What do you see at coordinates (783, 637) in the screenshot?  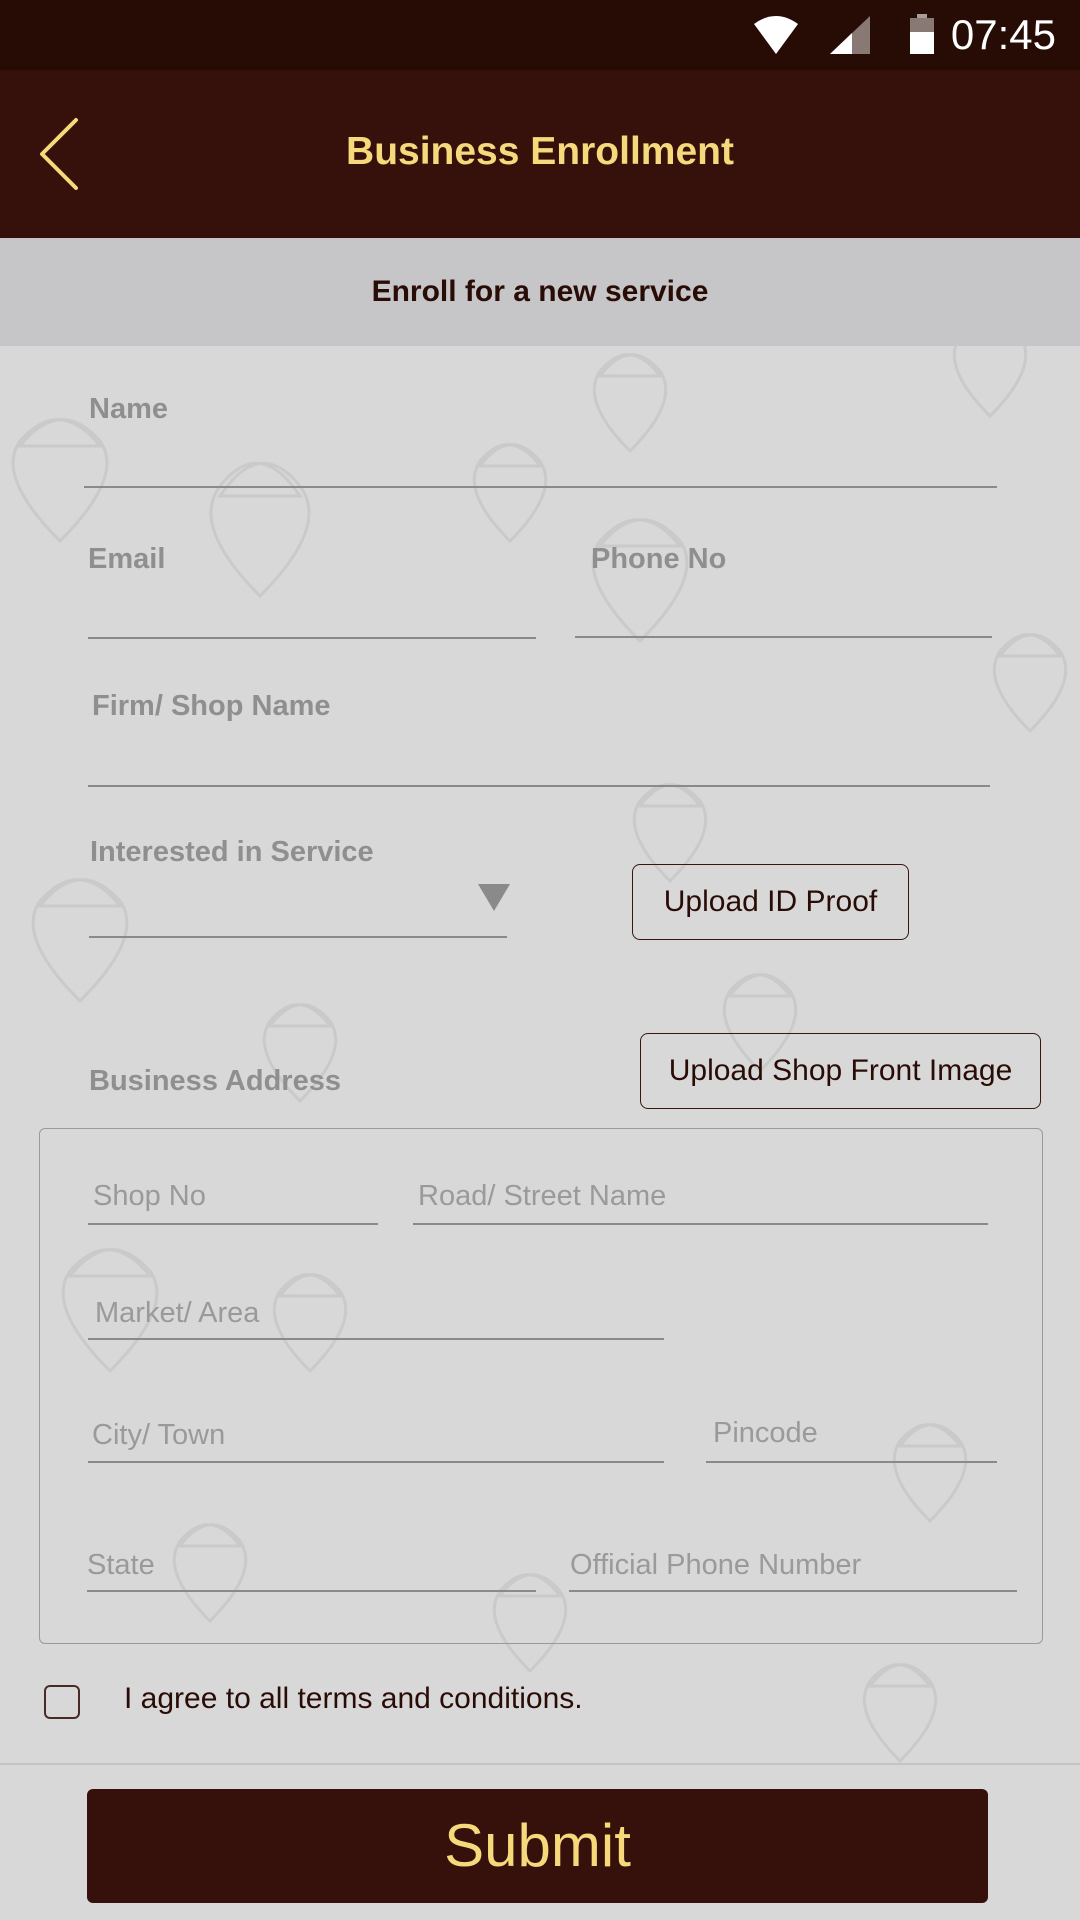 I see `phone-underline` at bounding box center [783, 637].